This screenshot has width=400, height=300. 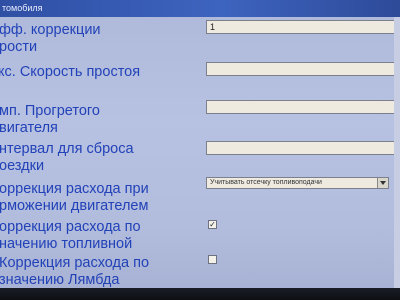 I want to click on lambda-correction-checkbox, so click(x=212, y=259).